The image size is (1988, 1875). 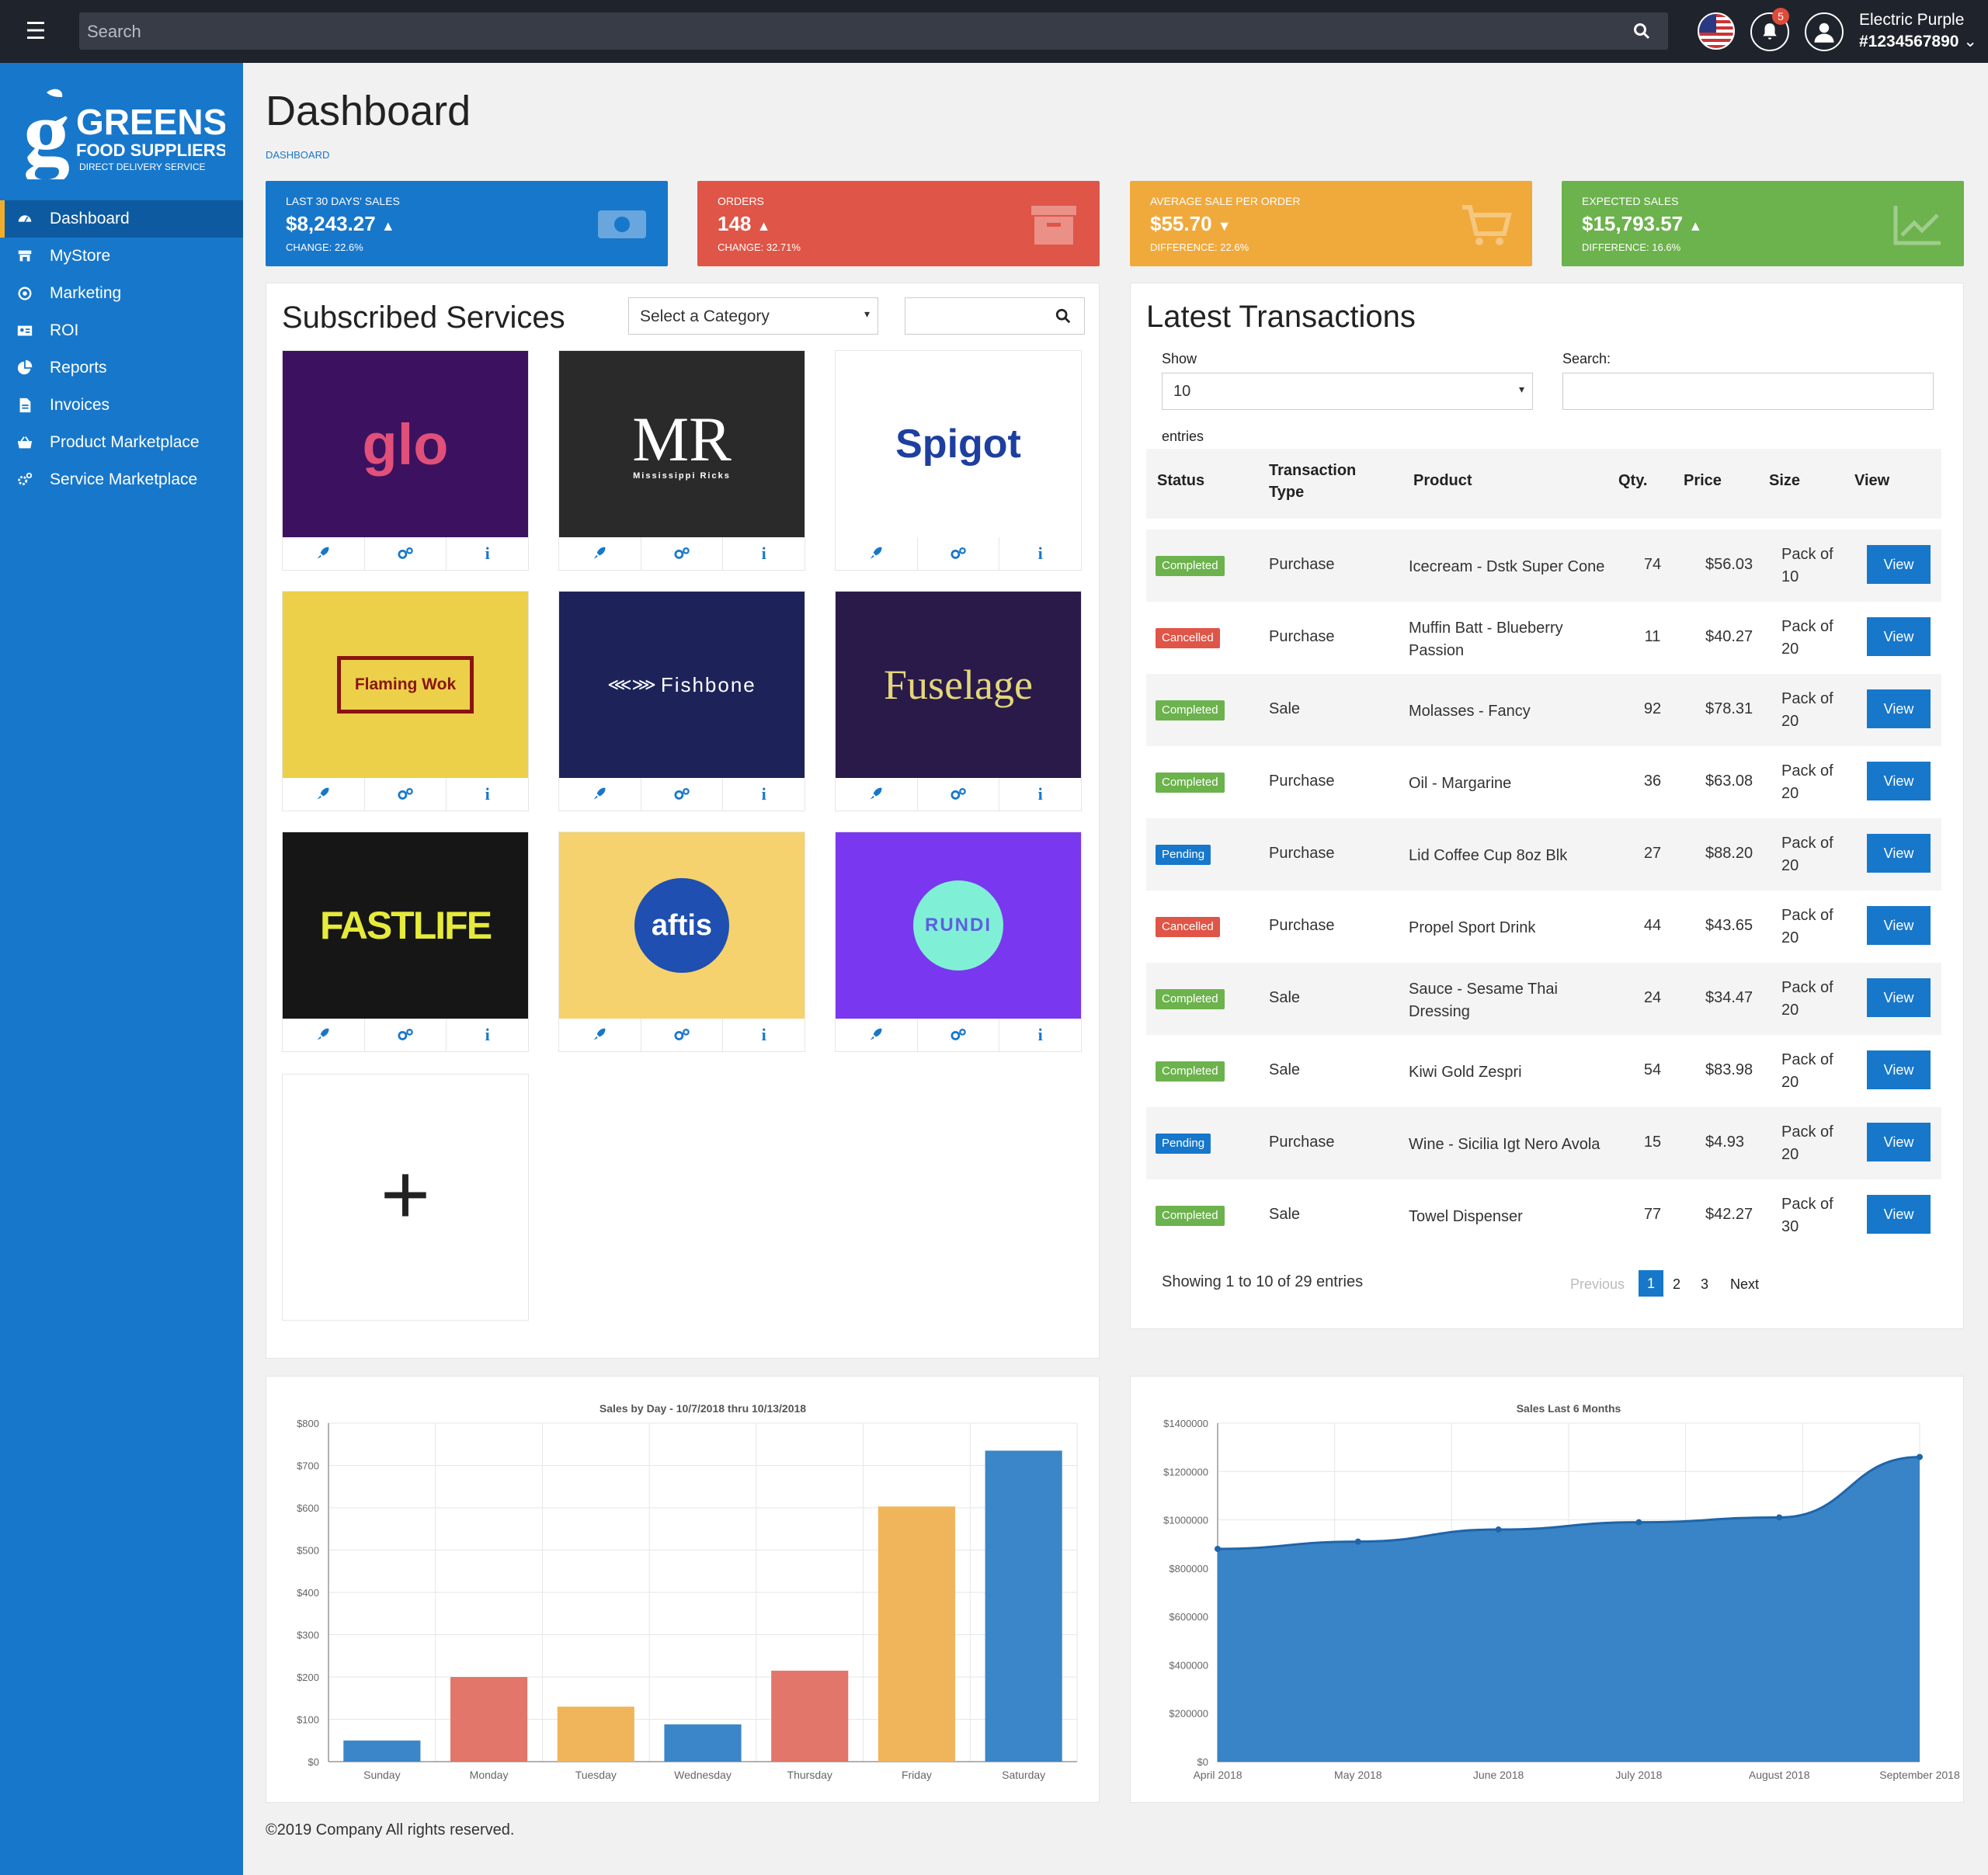 What do you see at coordinates (1677, 1285) in the screenshot?
I see `pagination-page-2: 2` at bounding box center [1677, 1285].